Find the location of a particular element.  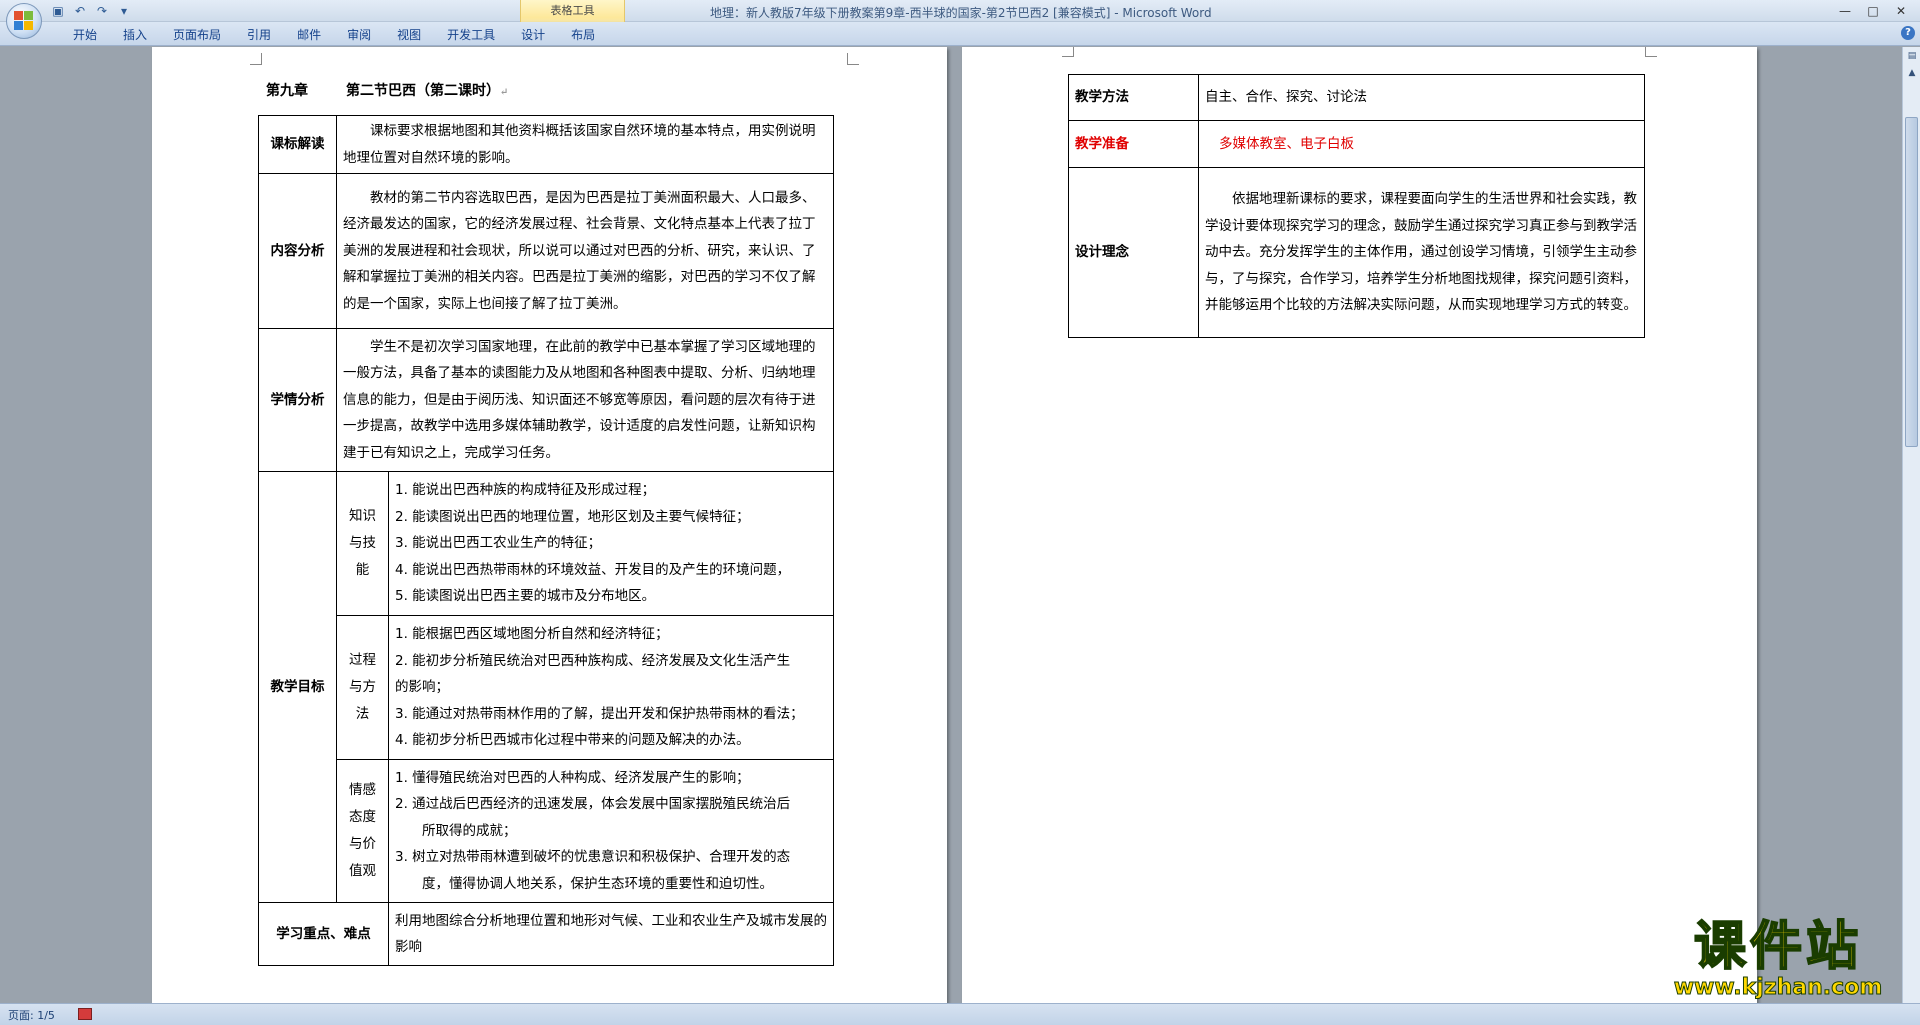

close-button: ✕ is located at coordinates (1901, 11).